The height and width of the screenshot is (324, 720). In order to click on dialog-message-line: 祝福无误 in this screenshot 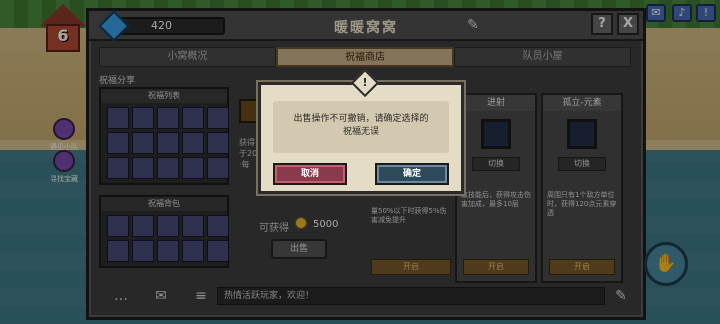, I will do `click(360, 132)`.